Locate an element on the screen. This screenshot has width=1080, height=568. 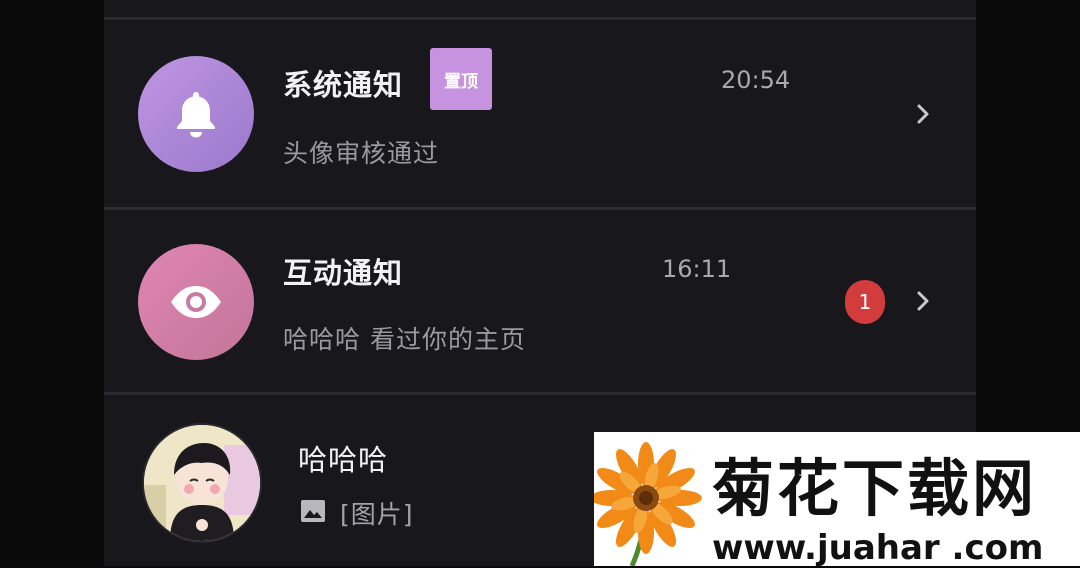
system-notification-title: 系统通知 is located at coordinates (343, 85).